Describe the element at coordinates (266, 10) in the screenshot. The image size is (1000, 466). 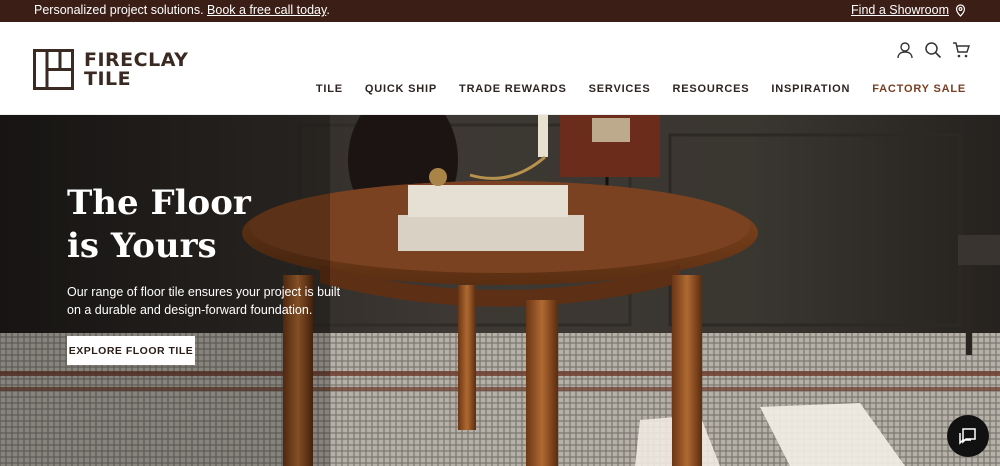
I see `book-call-link: Book a free call today` at that location.